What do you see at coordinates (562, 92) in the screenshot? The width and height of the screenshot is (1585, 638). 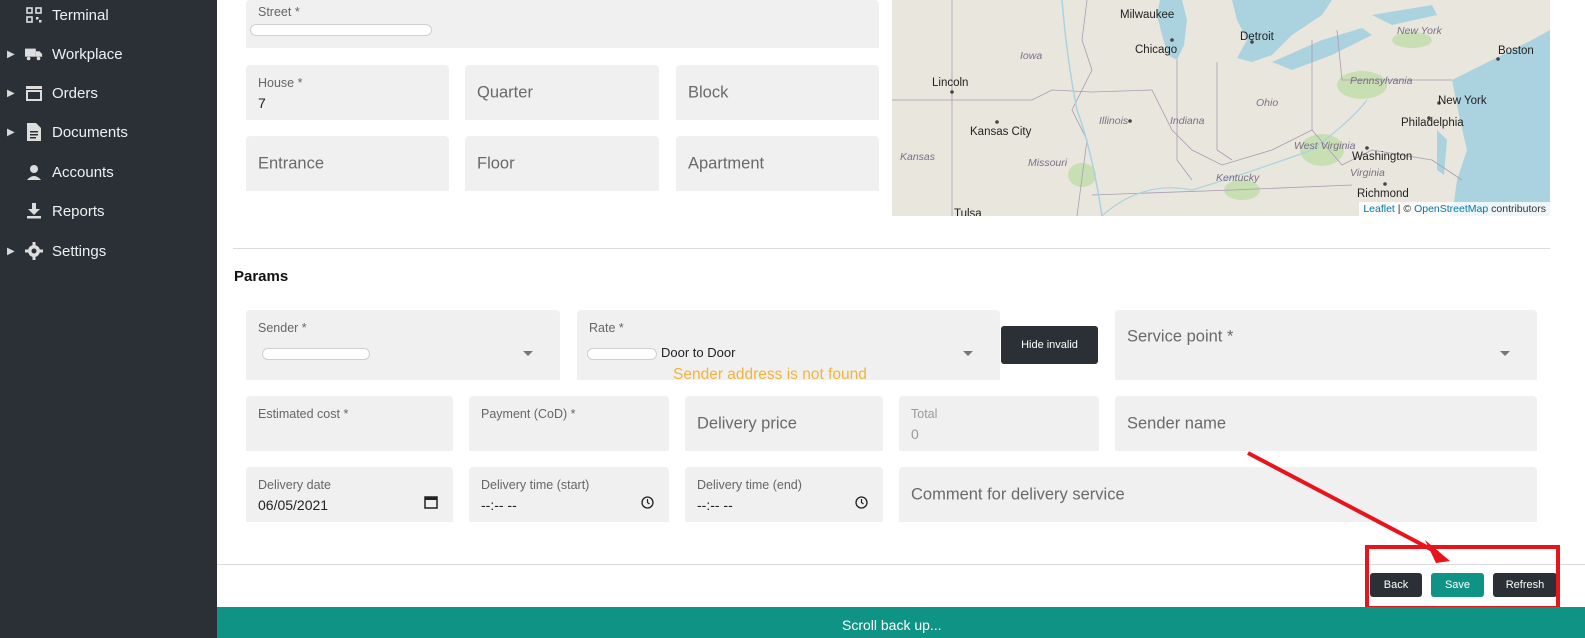 I see `quarter-field: Quarter` at bounding box center [562, 92].